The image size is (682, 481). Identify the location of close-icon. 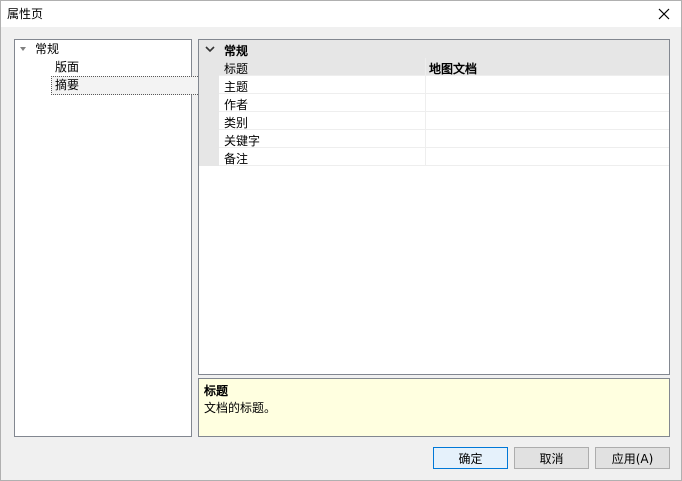
(664, 14).